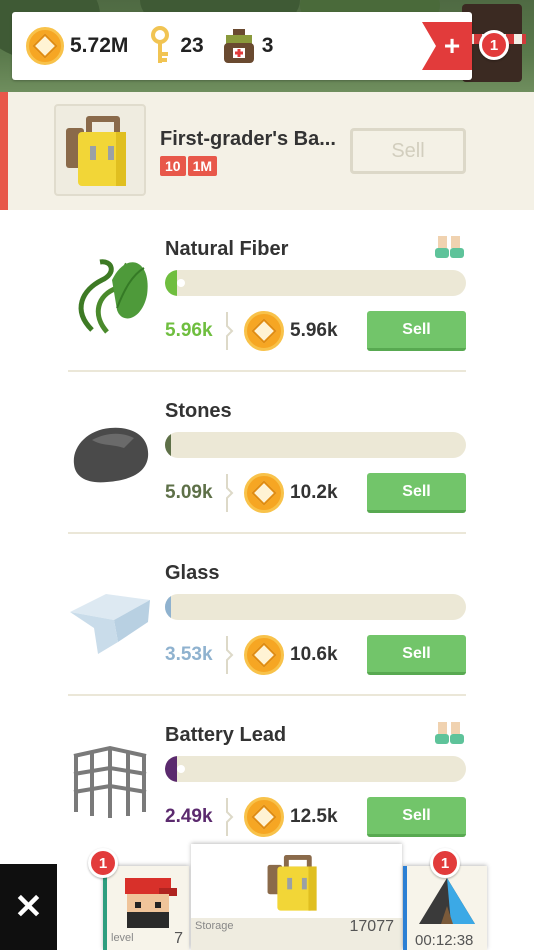  What do you see at coordinates (314, 492) in the screenshot?
I see `item-price: 10.2k` at bounding box center [314, 492].